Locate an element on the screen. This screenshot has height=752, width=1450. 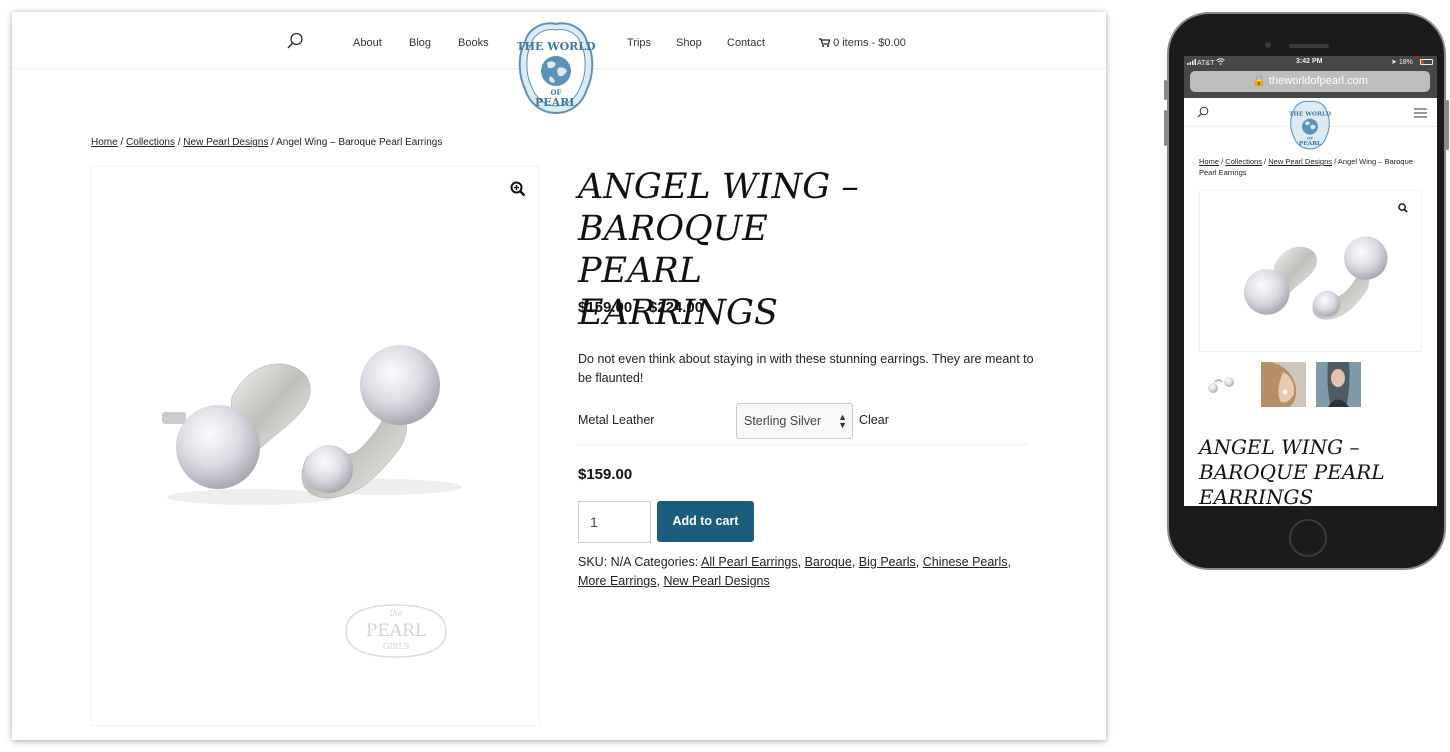
address-bar: 🔒 theworldofpearl.com is located at coordinates (1310, 81).